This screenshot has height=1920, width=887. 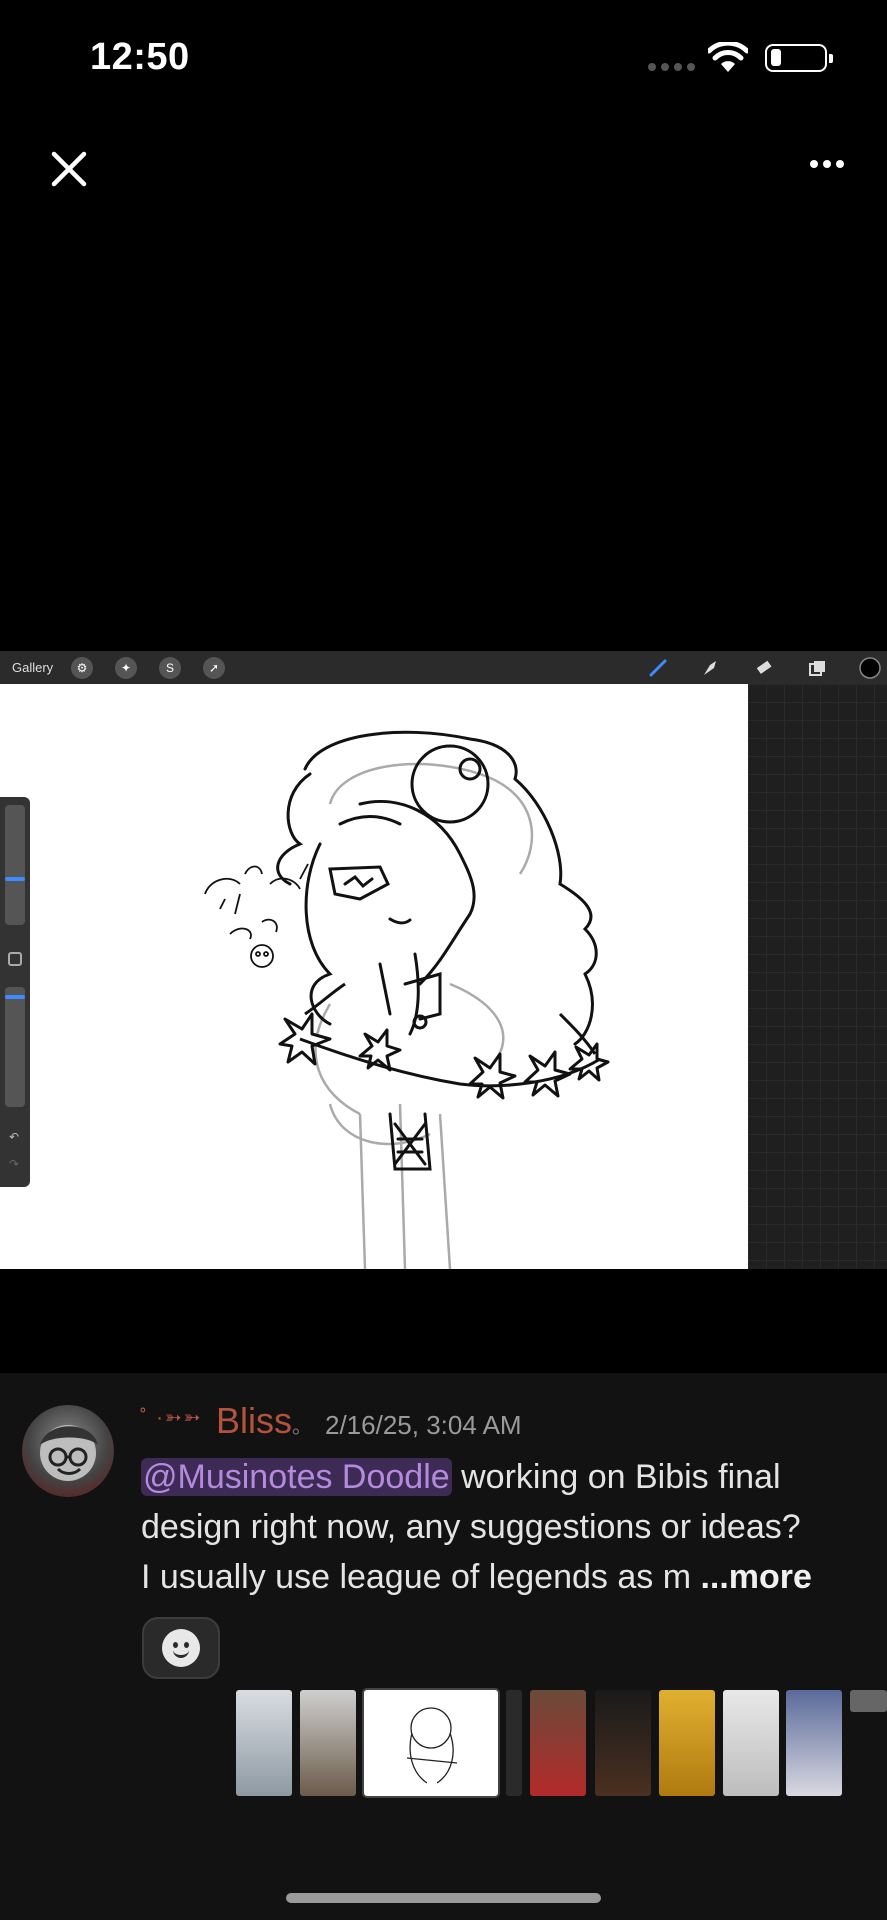 I want to click on author-decoration: ˚ ·➳➳, so click(x=171, y=1418).